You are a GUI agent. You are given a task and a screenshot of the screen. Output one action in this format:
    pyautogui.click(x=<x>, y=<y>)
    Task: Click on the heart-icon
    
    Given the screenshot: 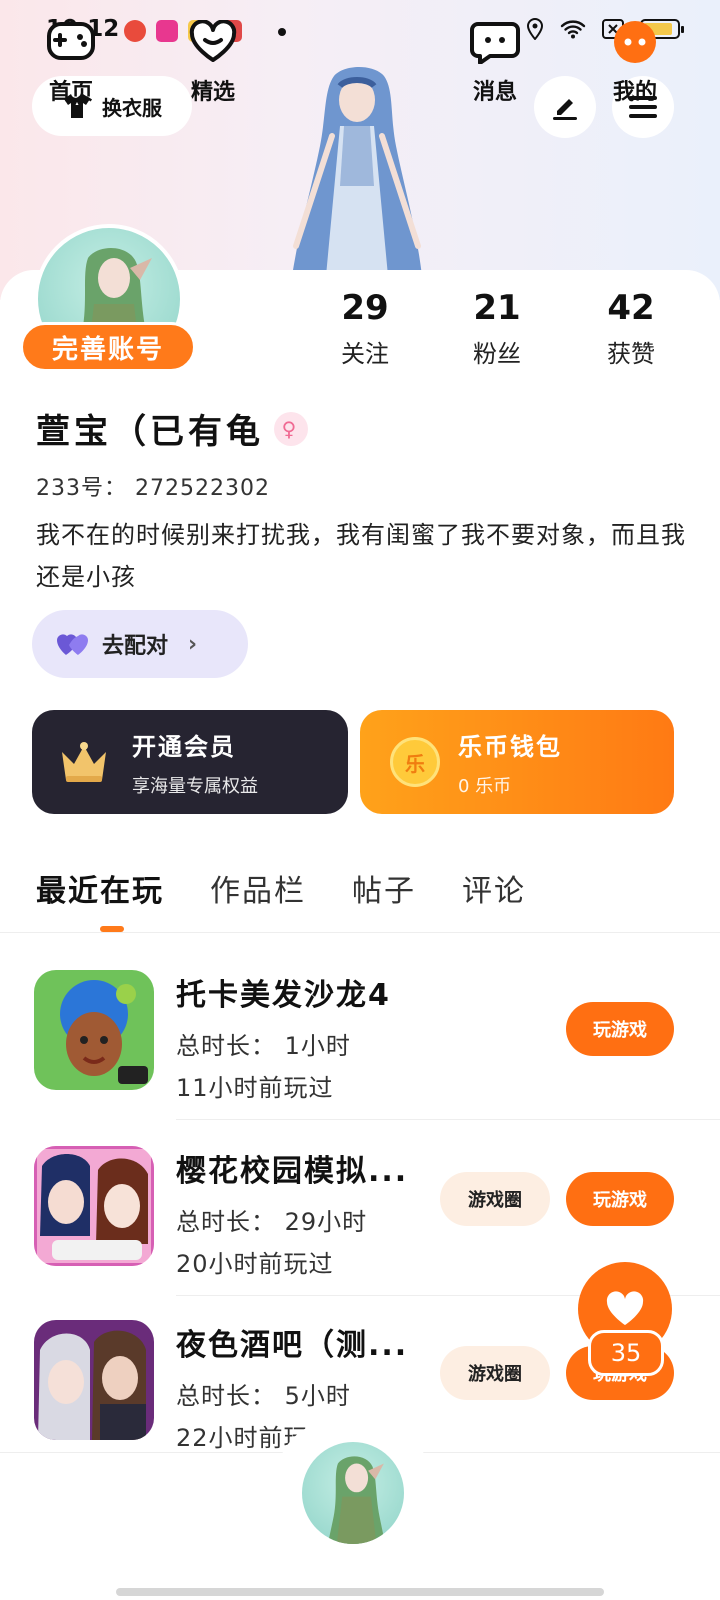 What is the action you would take?
    pyautogui.click(x=625, y=1308)
    